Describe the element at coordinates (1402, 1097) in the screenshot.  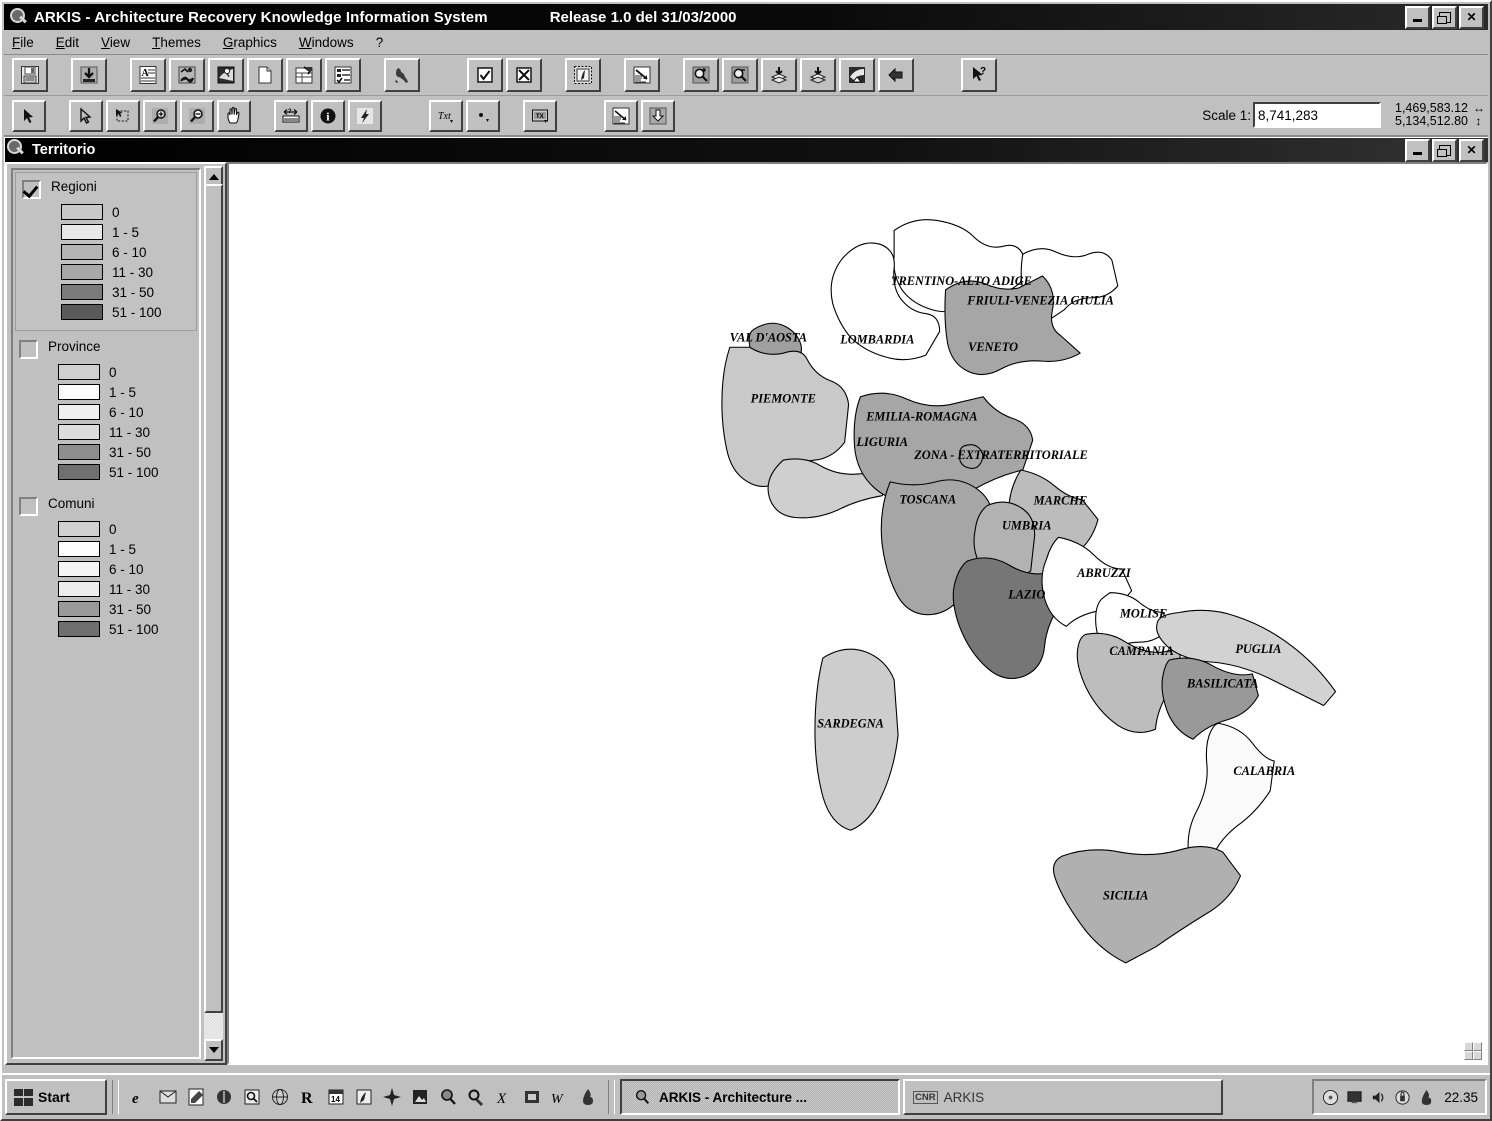
I see `security-lock-icon` at that location.